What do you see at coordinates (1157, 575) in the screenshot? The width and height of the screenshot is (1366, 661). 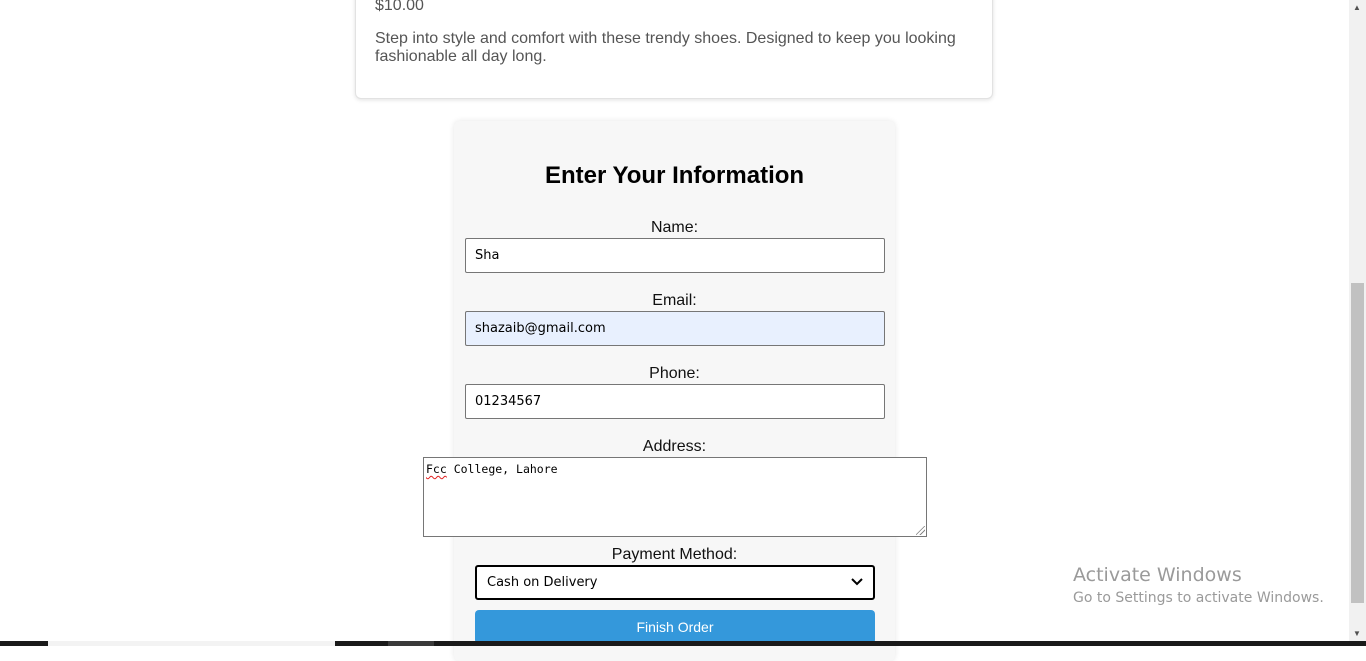 I see `watermark-title: Activate Windows` at bounding box center [1157, 575].